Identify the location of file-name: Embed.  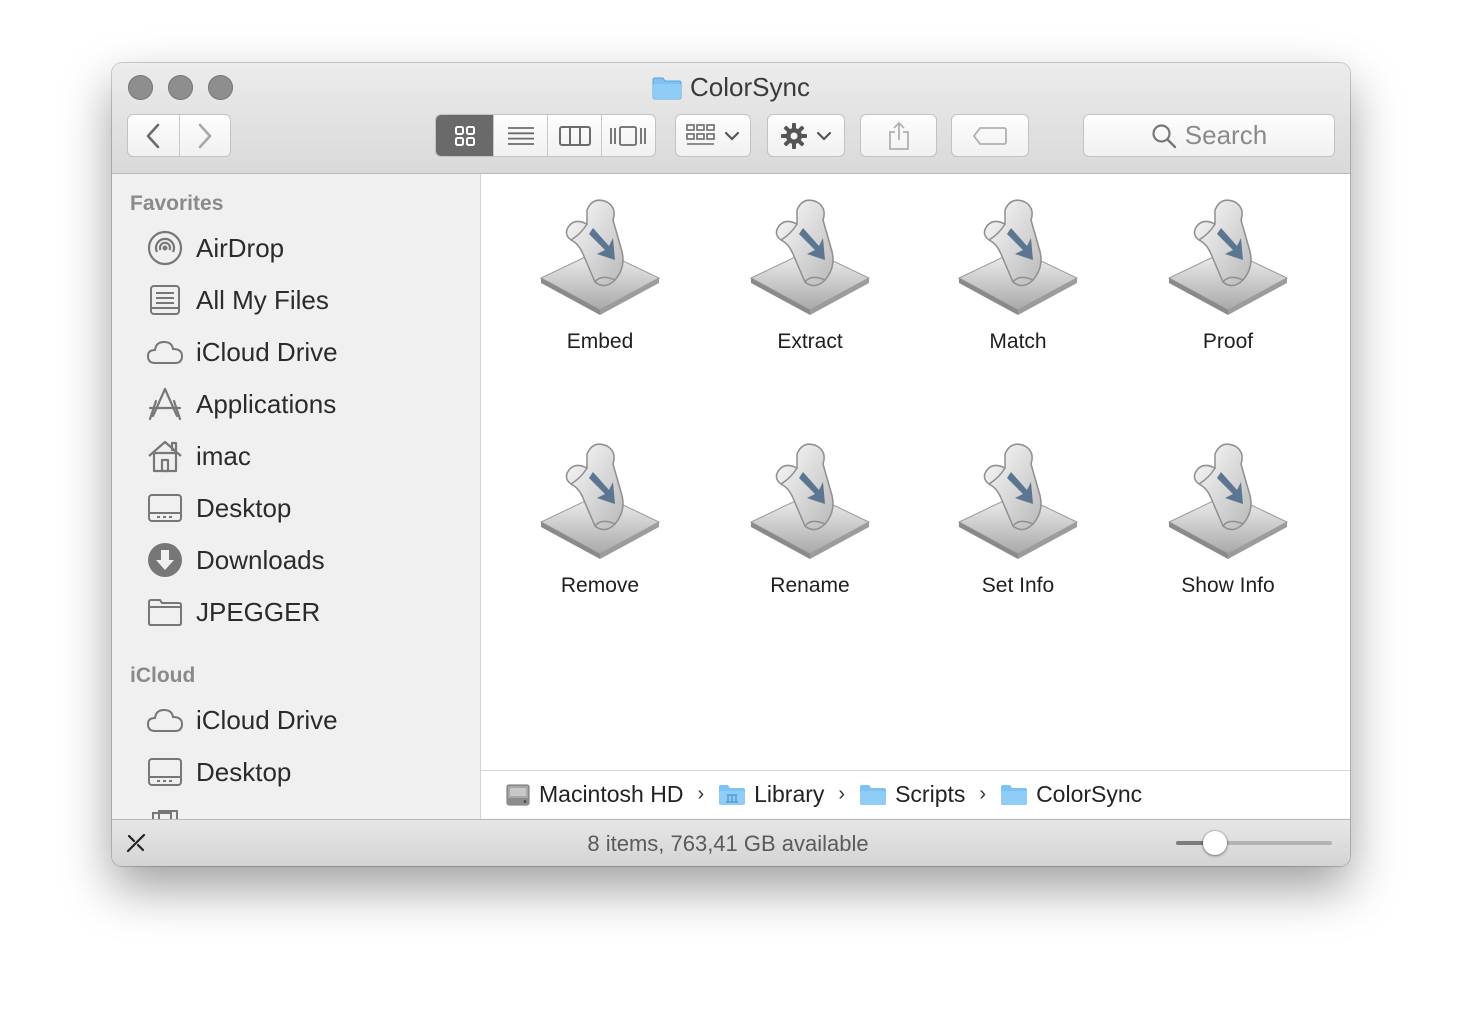
(600, 341).